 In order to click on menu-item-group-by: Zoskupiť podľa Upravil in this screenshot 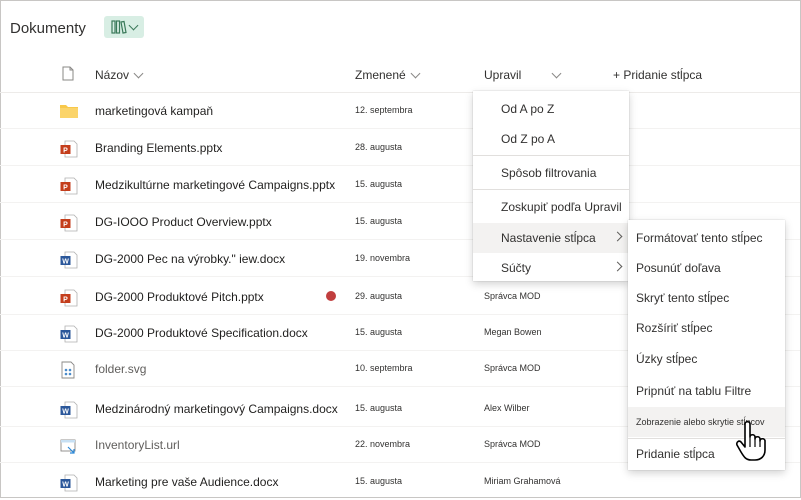, I will do `click(551, 207)`.